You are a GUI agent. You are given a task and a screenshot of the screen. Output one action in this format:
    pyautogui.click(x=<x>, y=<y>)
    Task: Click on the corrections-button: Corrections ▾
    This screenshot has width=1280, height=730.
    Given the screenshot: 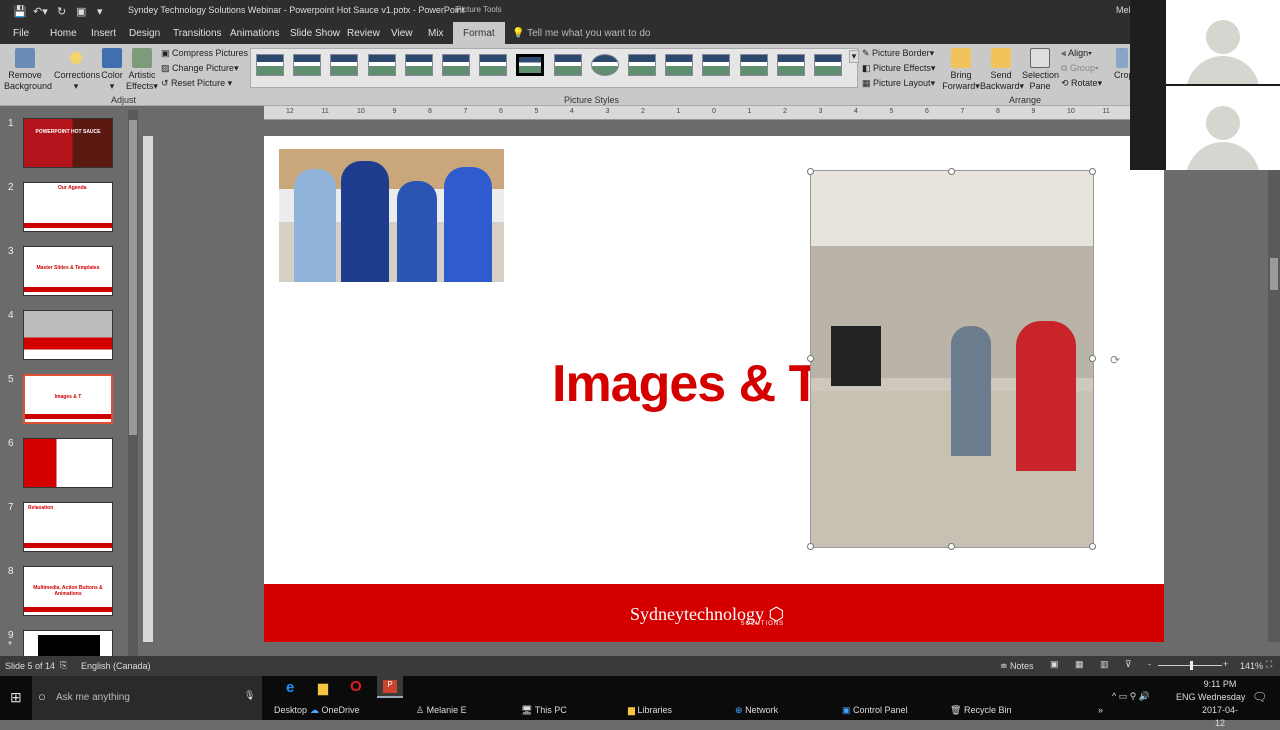 What is the action you would take?
    pyautogui.click(x=77, y=70)
    